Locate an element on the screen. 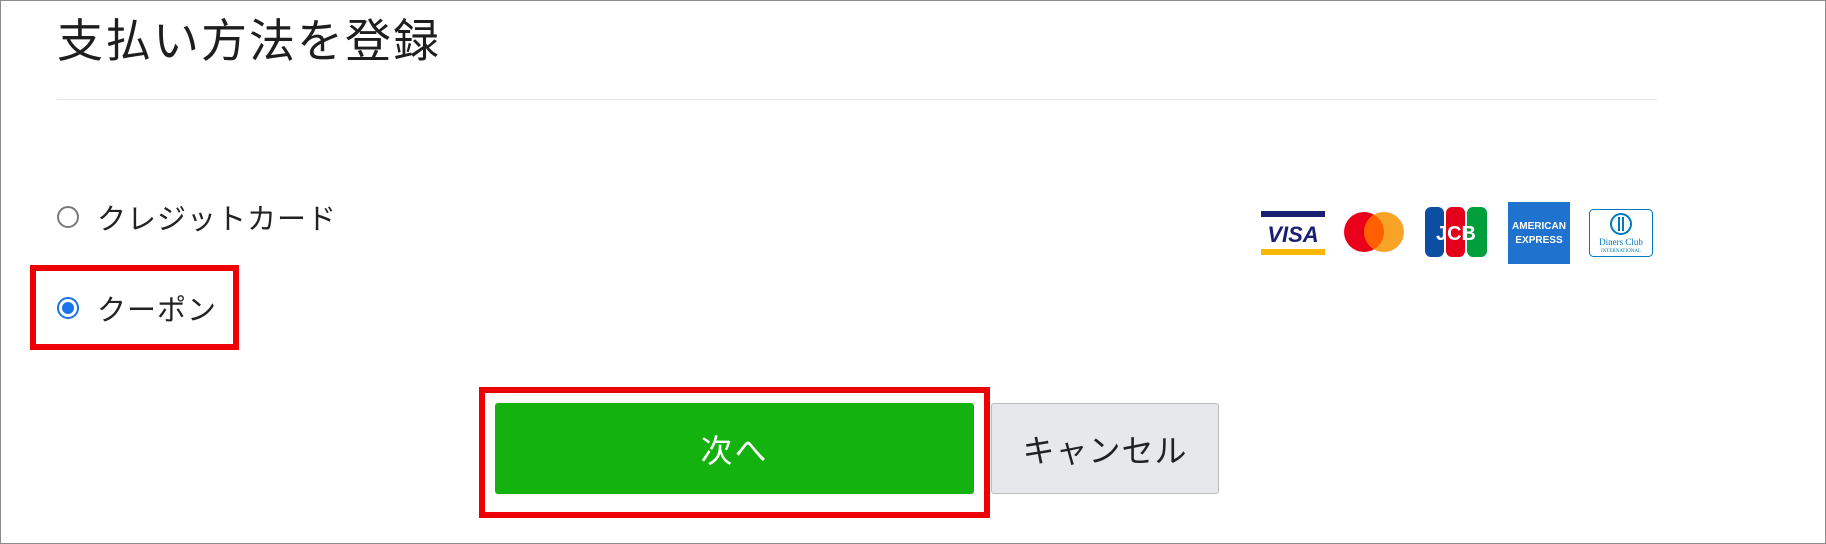 This screenshot has height=544, width=1826. page-title: 支払い方法を登録 is located at coordinates (249, 41).